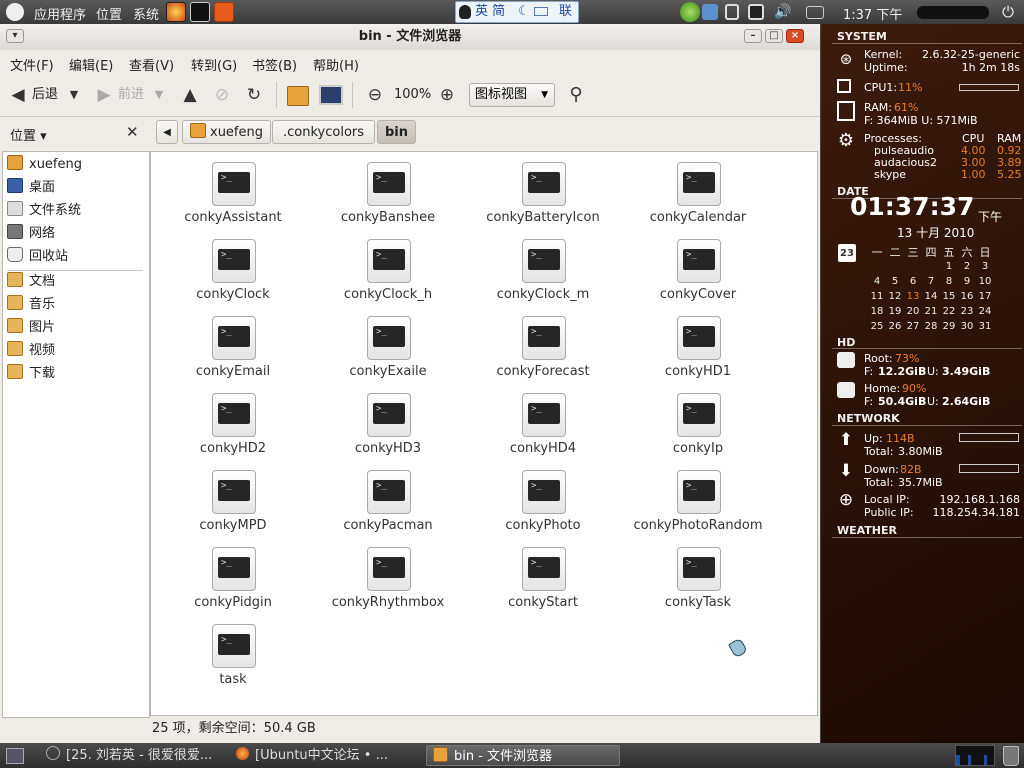 The width and height of the screenshot is (1024, 768). I want to click on file-item: >_ conkyPhotoRandom, so click(698, 504).